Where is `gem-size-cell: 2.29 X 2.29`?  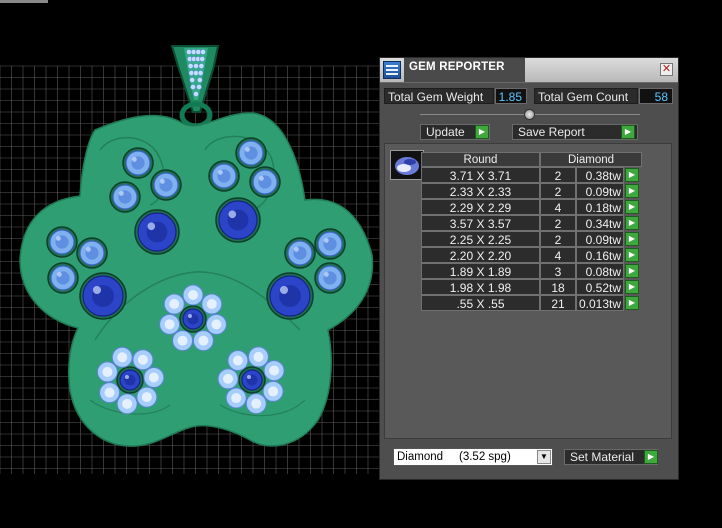
gem-size-cell: 2.29 X 2.29 is located at coordinates (480, 207).